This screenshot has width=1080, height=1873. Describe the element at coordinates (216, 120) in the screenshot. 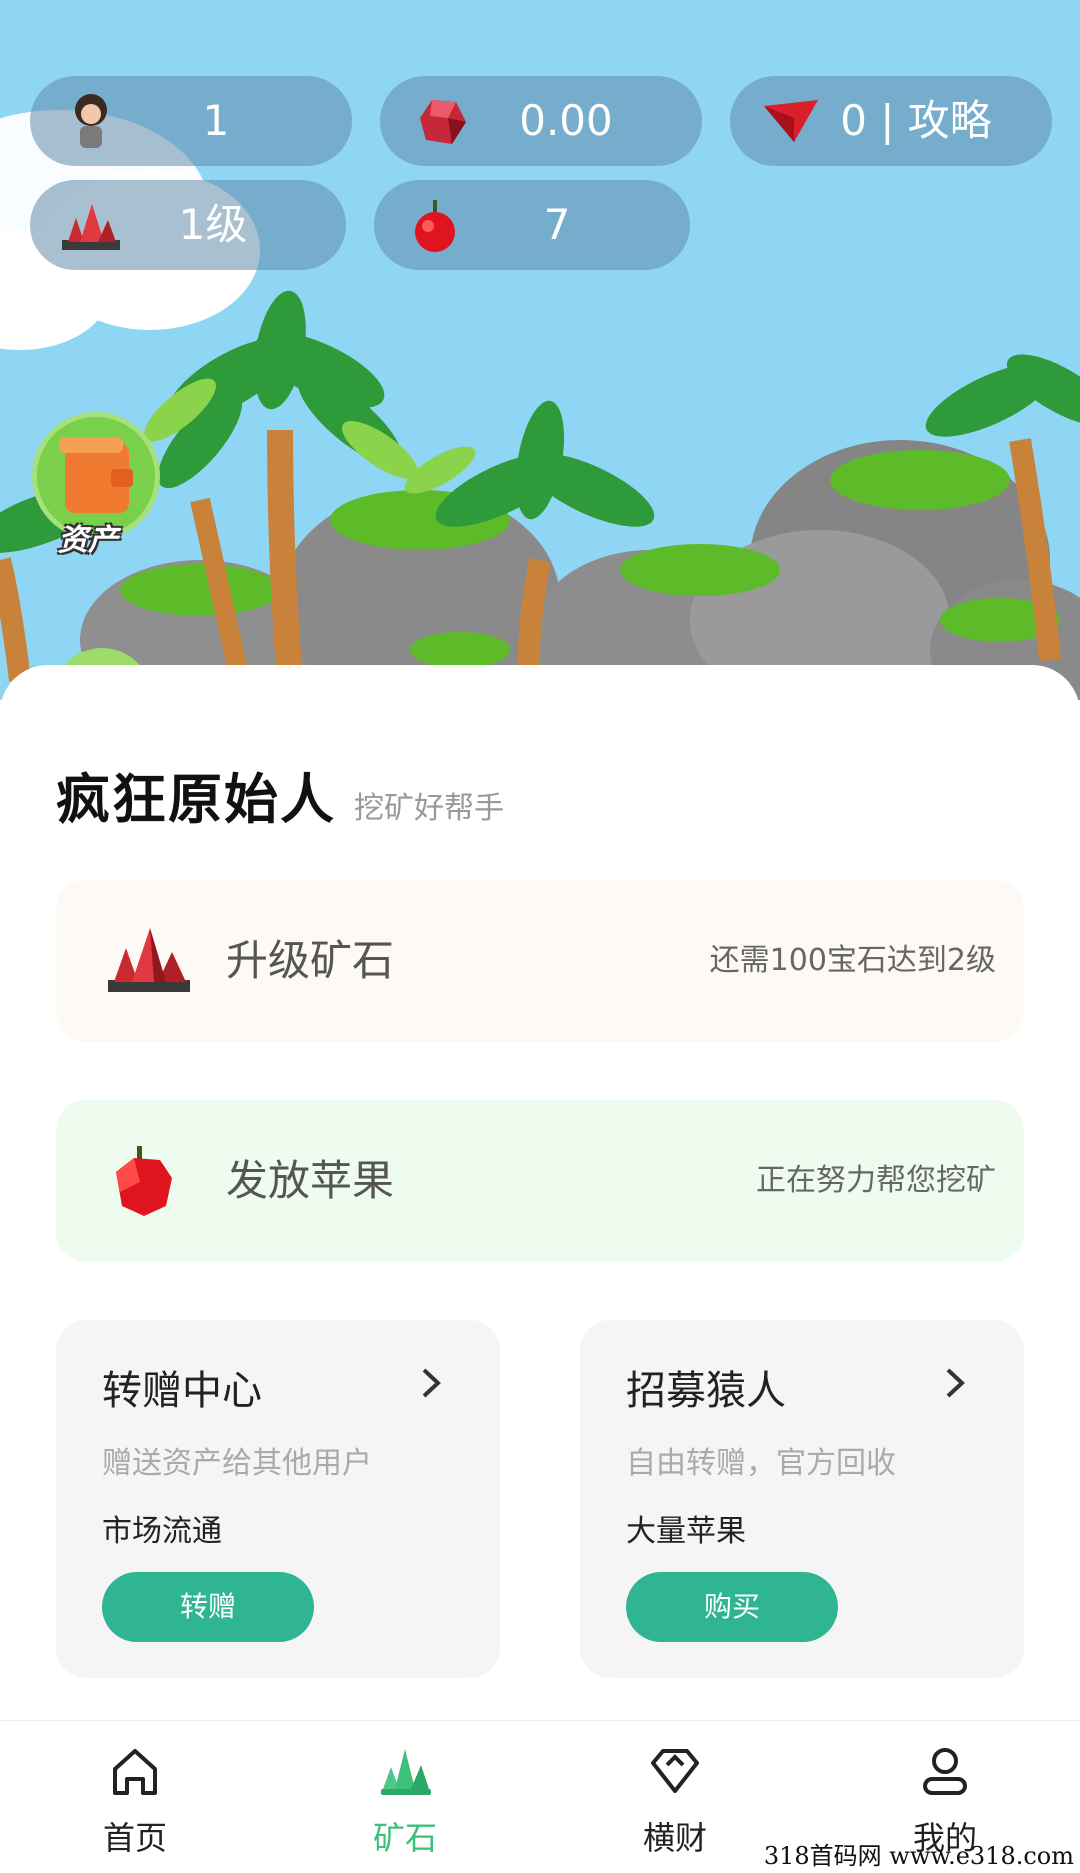

I see `caveman-count: 1` at that location.